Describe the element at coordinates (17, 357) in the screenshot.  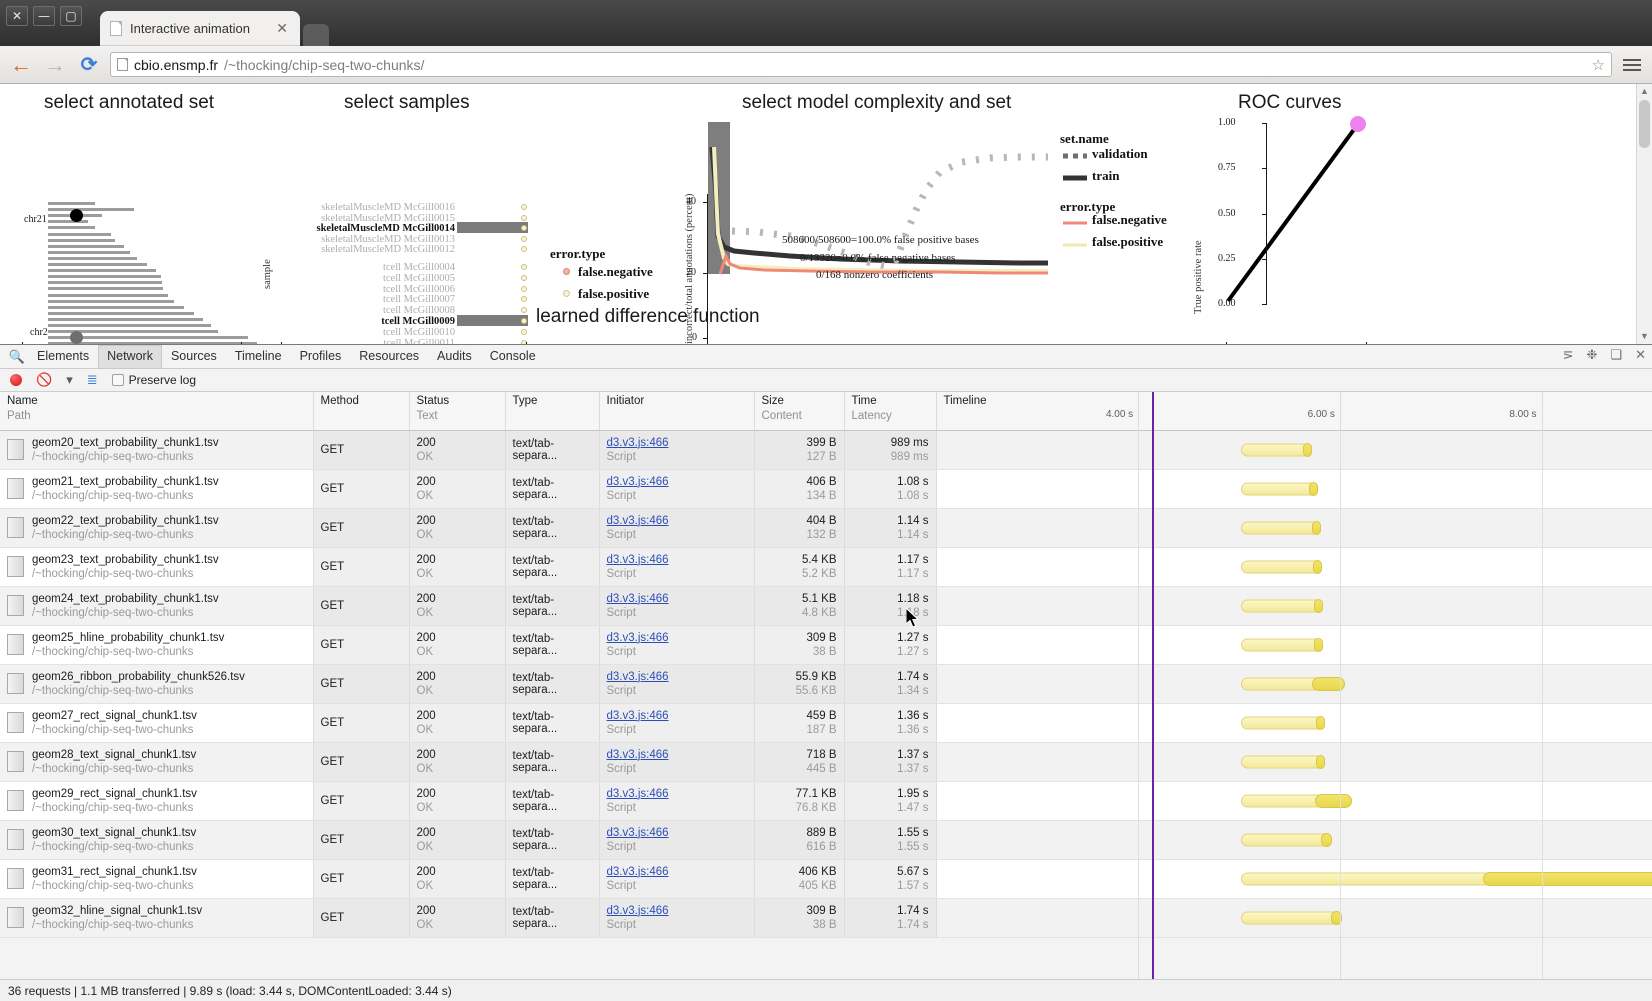
I see `search-icon: 🔍` at that location.